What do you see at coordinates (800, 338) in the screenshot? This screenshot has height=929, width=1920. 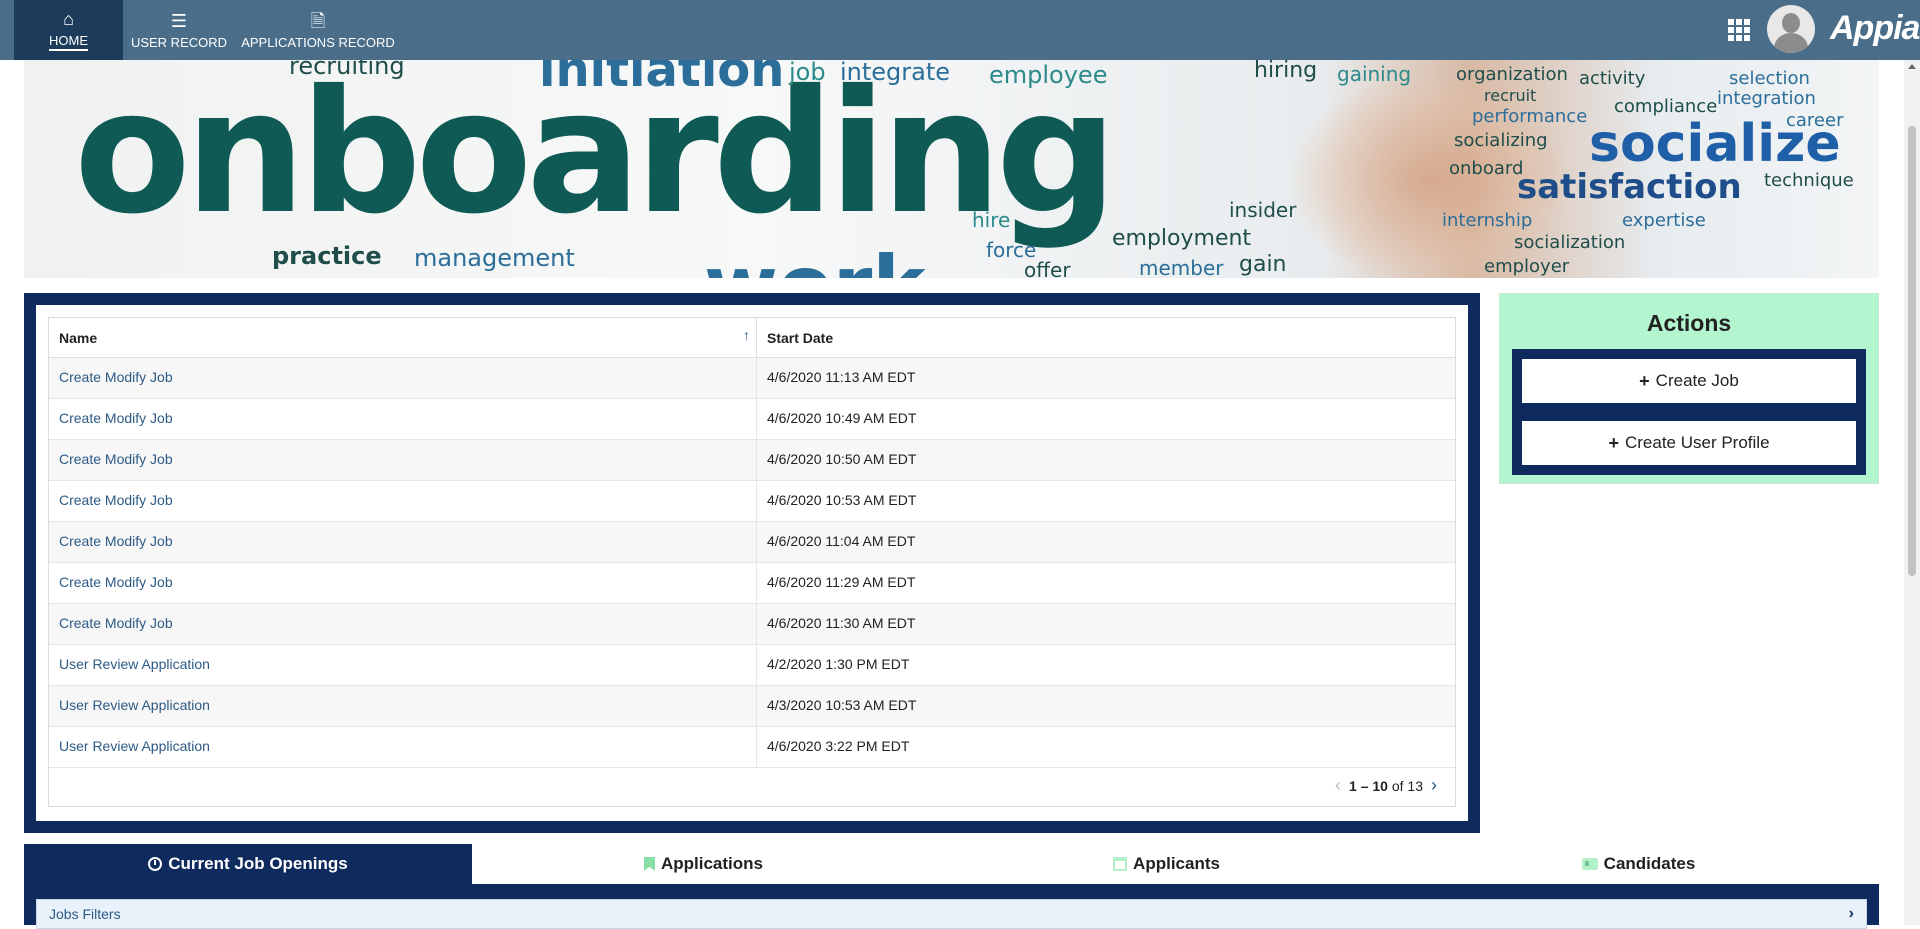 I see `column-header-start-date-label: Start Date` at bounding box center [800, 338].